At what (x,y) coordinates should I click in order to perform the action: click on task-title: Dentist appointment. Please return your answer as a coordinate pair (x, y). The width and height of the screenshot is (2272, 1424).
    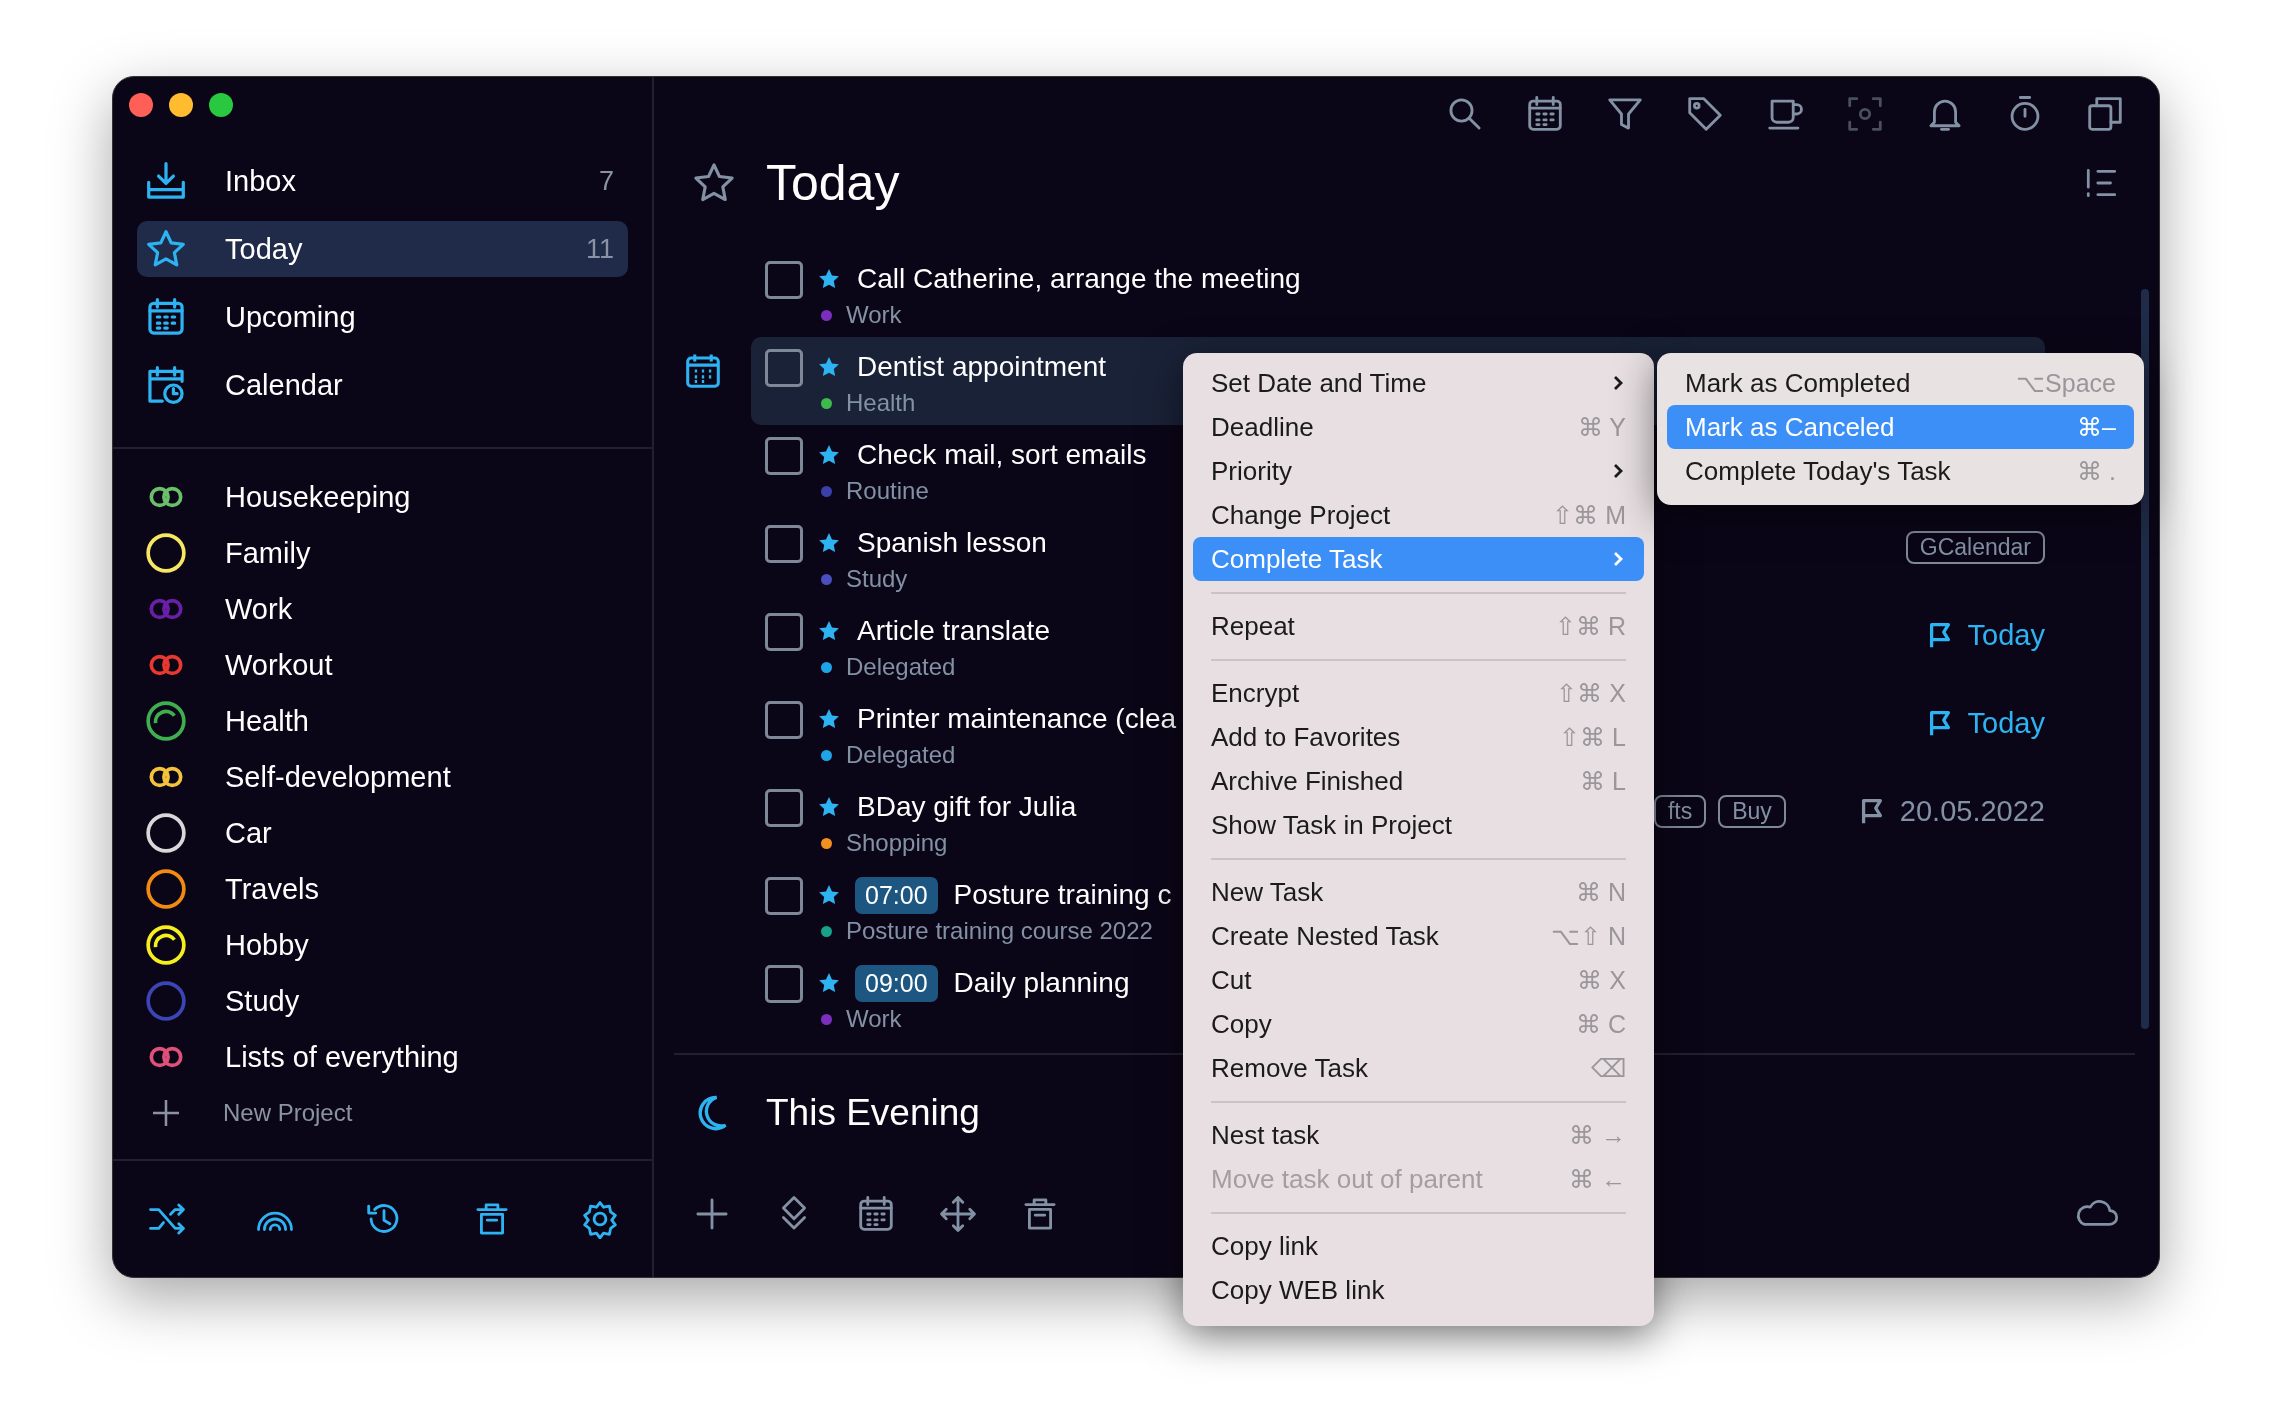
    Looking at the image, I should click on (982, 367).